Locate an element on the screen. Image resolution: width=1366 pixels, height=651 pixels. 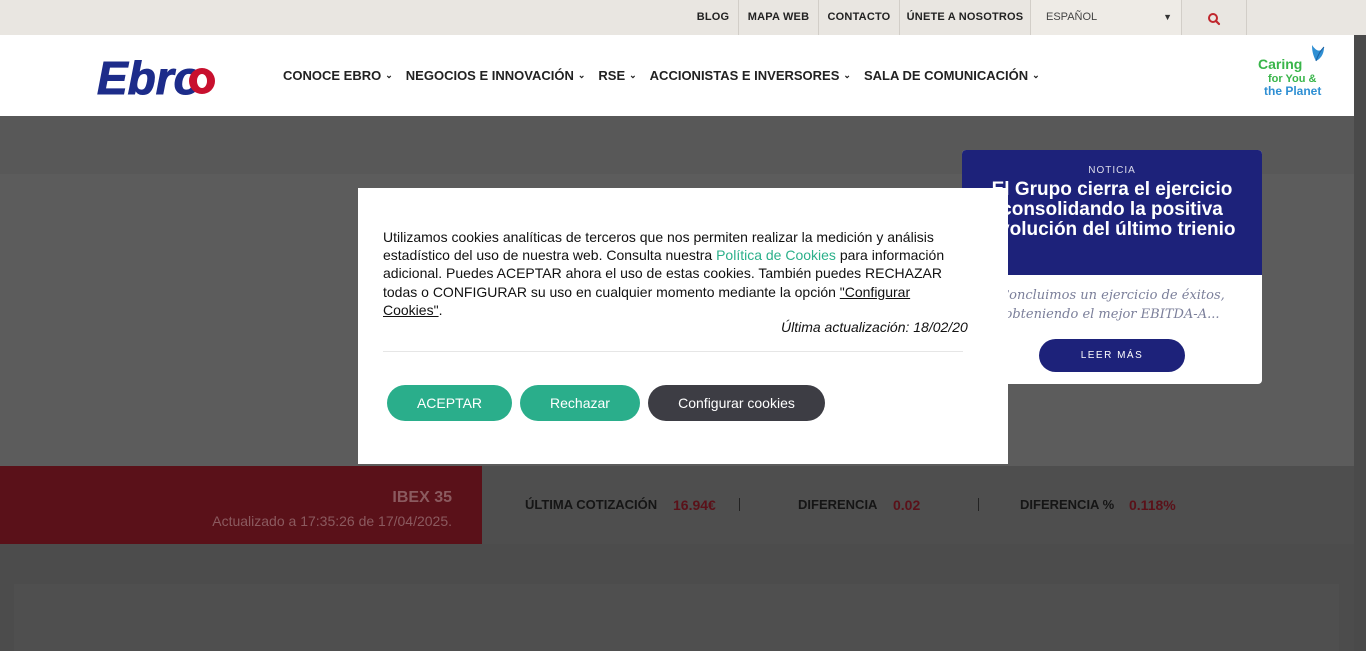
join-us-link: ÚNETE A NOSOTROS is located at coordinates (965, 17).